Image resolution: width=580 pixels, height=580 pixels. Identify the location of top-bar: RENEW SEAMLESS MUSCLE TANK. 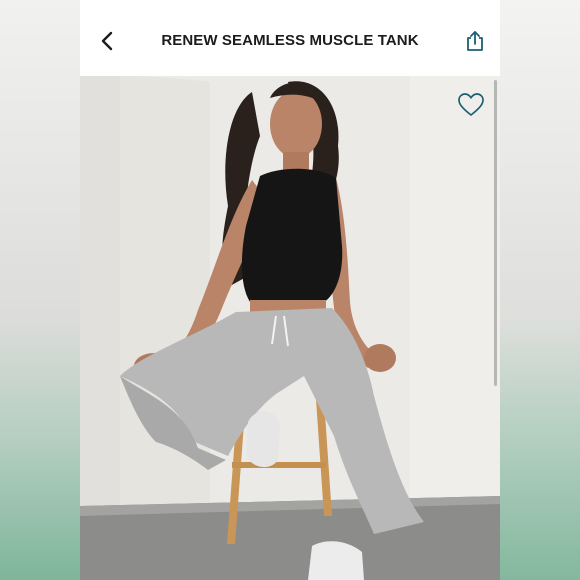
(290, 38).